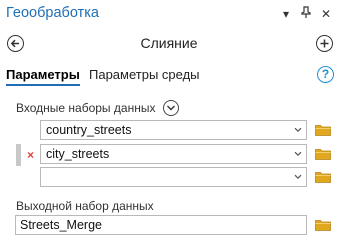  Describe the element at coordinates (86, 108) in the screenshot. I see `input-datasets-label: Входные наборы данных` at that location.